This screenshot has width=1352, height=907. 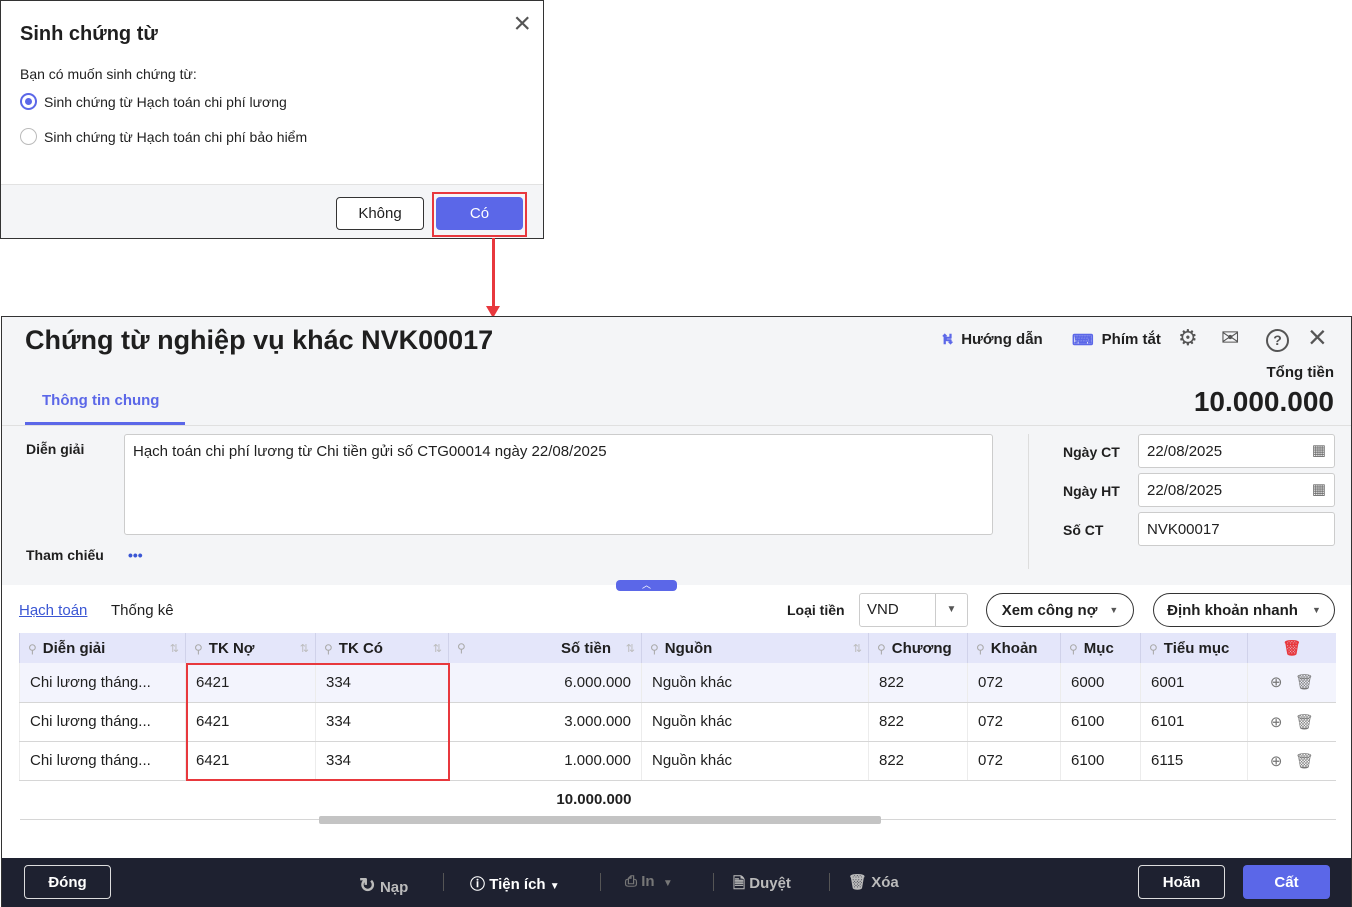 What do you see at coordinates (180, 103) in the screenshot?
I see `option-salary: Sinh chứng từ Hạch toán chi phí lương` at bounding box center [180, 103].